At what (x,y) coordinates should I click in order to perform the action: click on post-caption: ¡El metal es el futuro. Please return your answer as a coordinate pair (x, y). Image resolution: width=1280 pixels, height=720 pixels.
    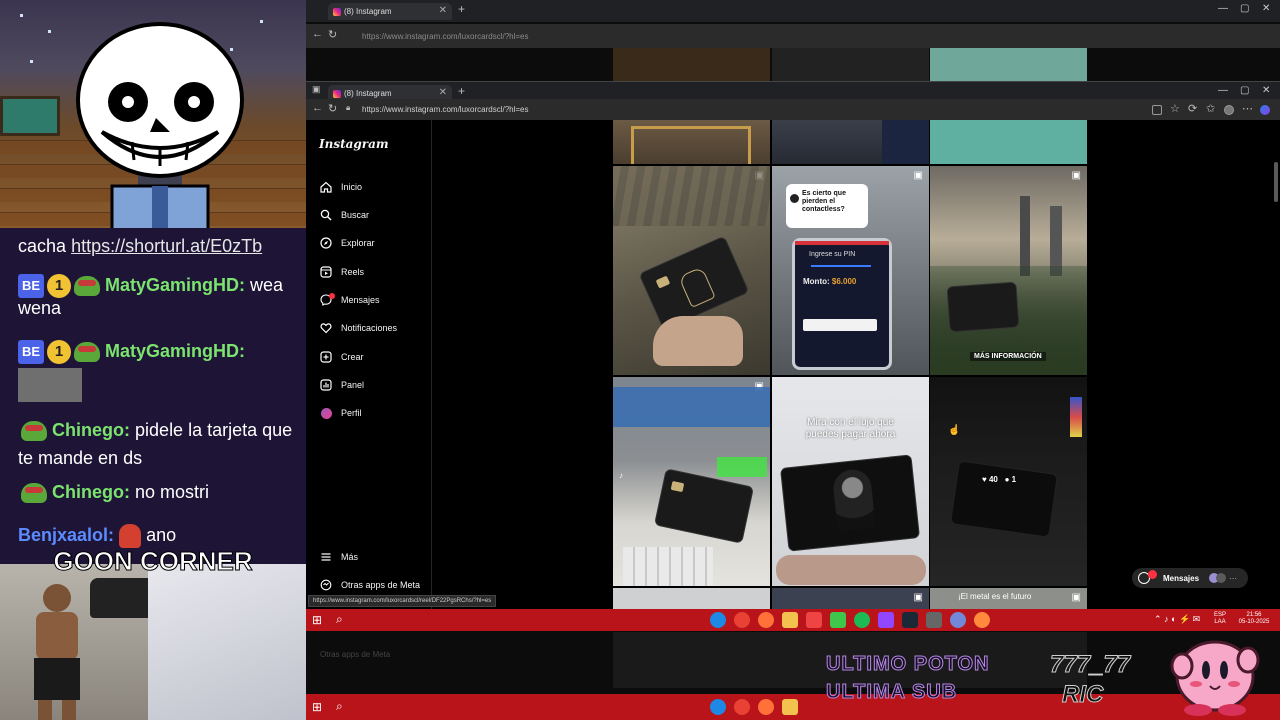
    Looking at the image, I should click on (995, 596).